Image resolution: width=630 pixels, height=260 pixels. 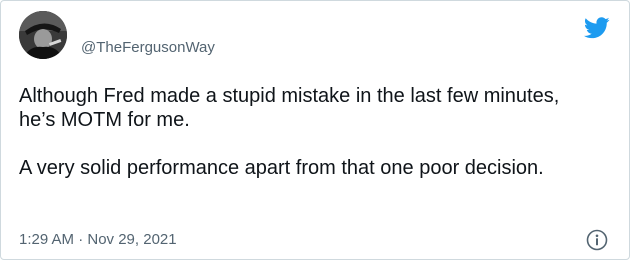 What do you see at coordinates (148, 48) in the screenshot?
I see `user-handle: @TheFergusonWay` at bounding box center [148, 48].